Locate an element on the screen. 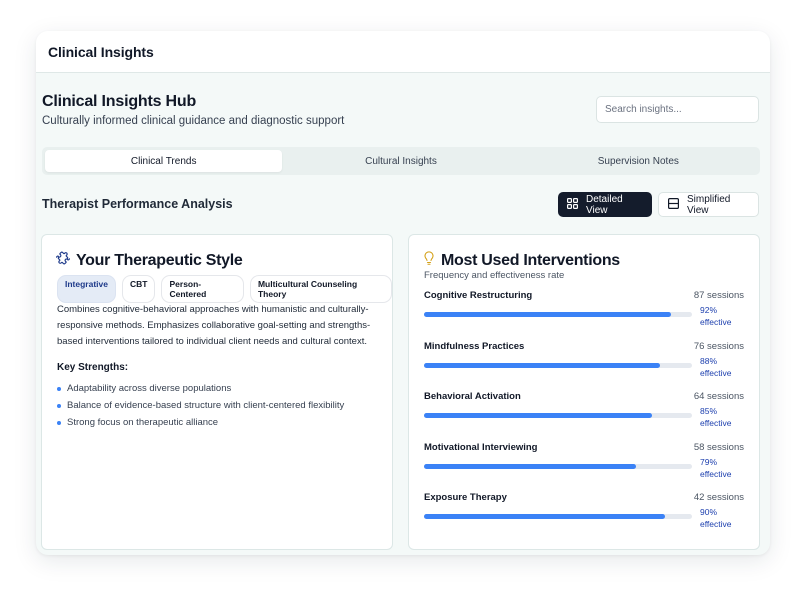 Image resolution: width=806 pixels, height=595 pixels. intervention-name: Motivational Interviewing is located at coordinates (481, 447).